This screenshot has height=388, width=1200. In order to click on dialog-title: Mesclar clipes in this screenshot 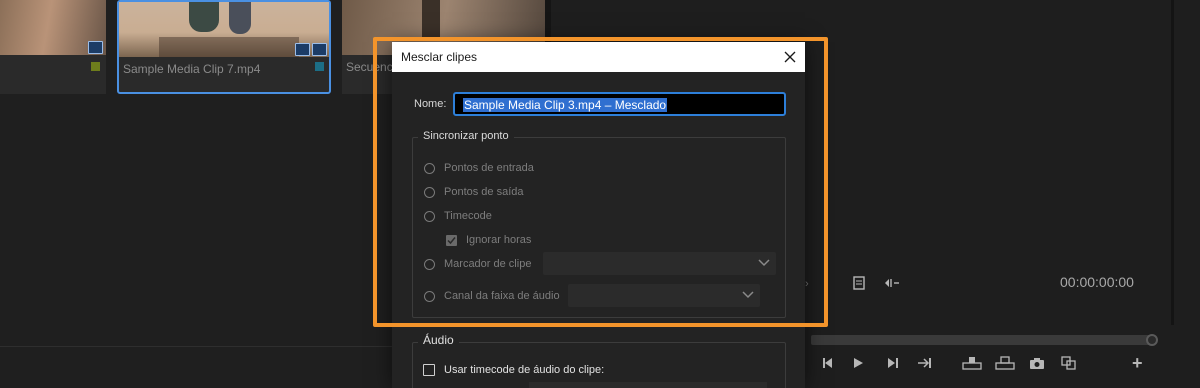, I will do `click(439, 57)`.